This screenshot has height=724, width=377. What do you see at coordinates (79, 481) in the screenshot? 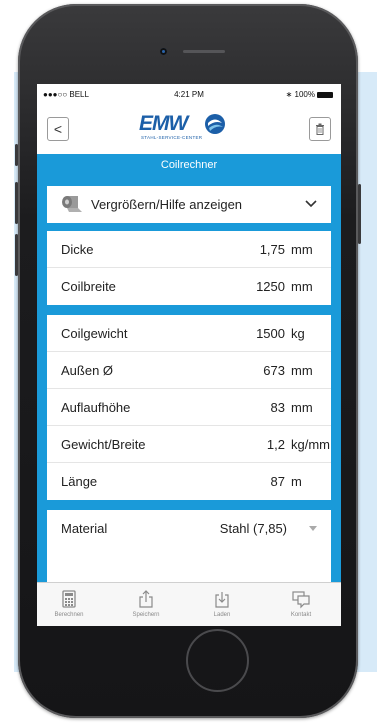
I see `laenge-label: Länge` at bounding box center [79, 481].